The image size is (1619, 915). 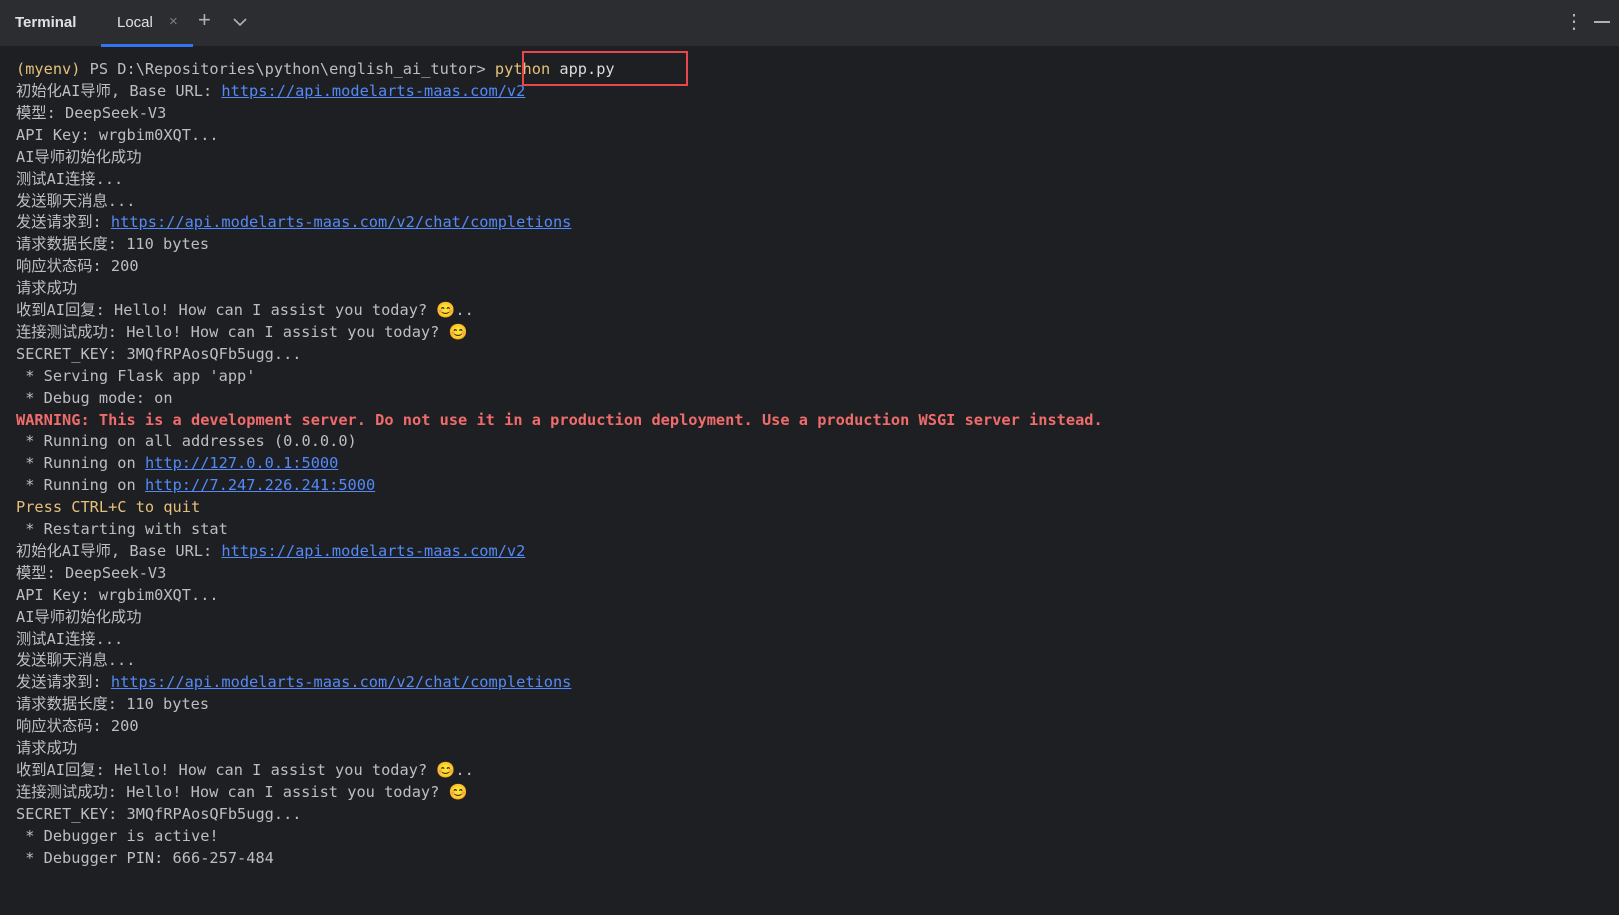 I want to click on output-line: * Running on http://7.247.226.241:5000, so click(x=195, y=485).